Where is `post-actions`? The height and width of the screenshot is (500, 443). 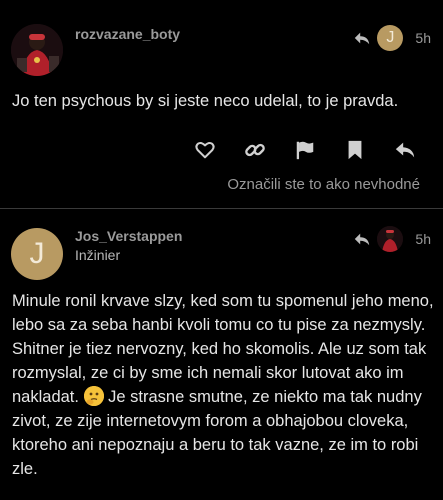 post-actions is located at coordinates (305, 150).